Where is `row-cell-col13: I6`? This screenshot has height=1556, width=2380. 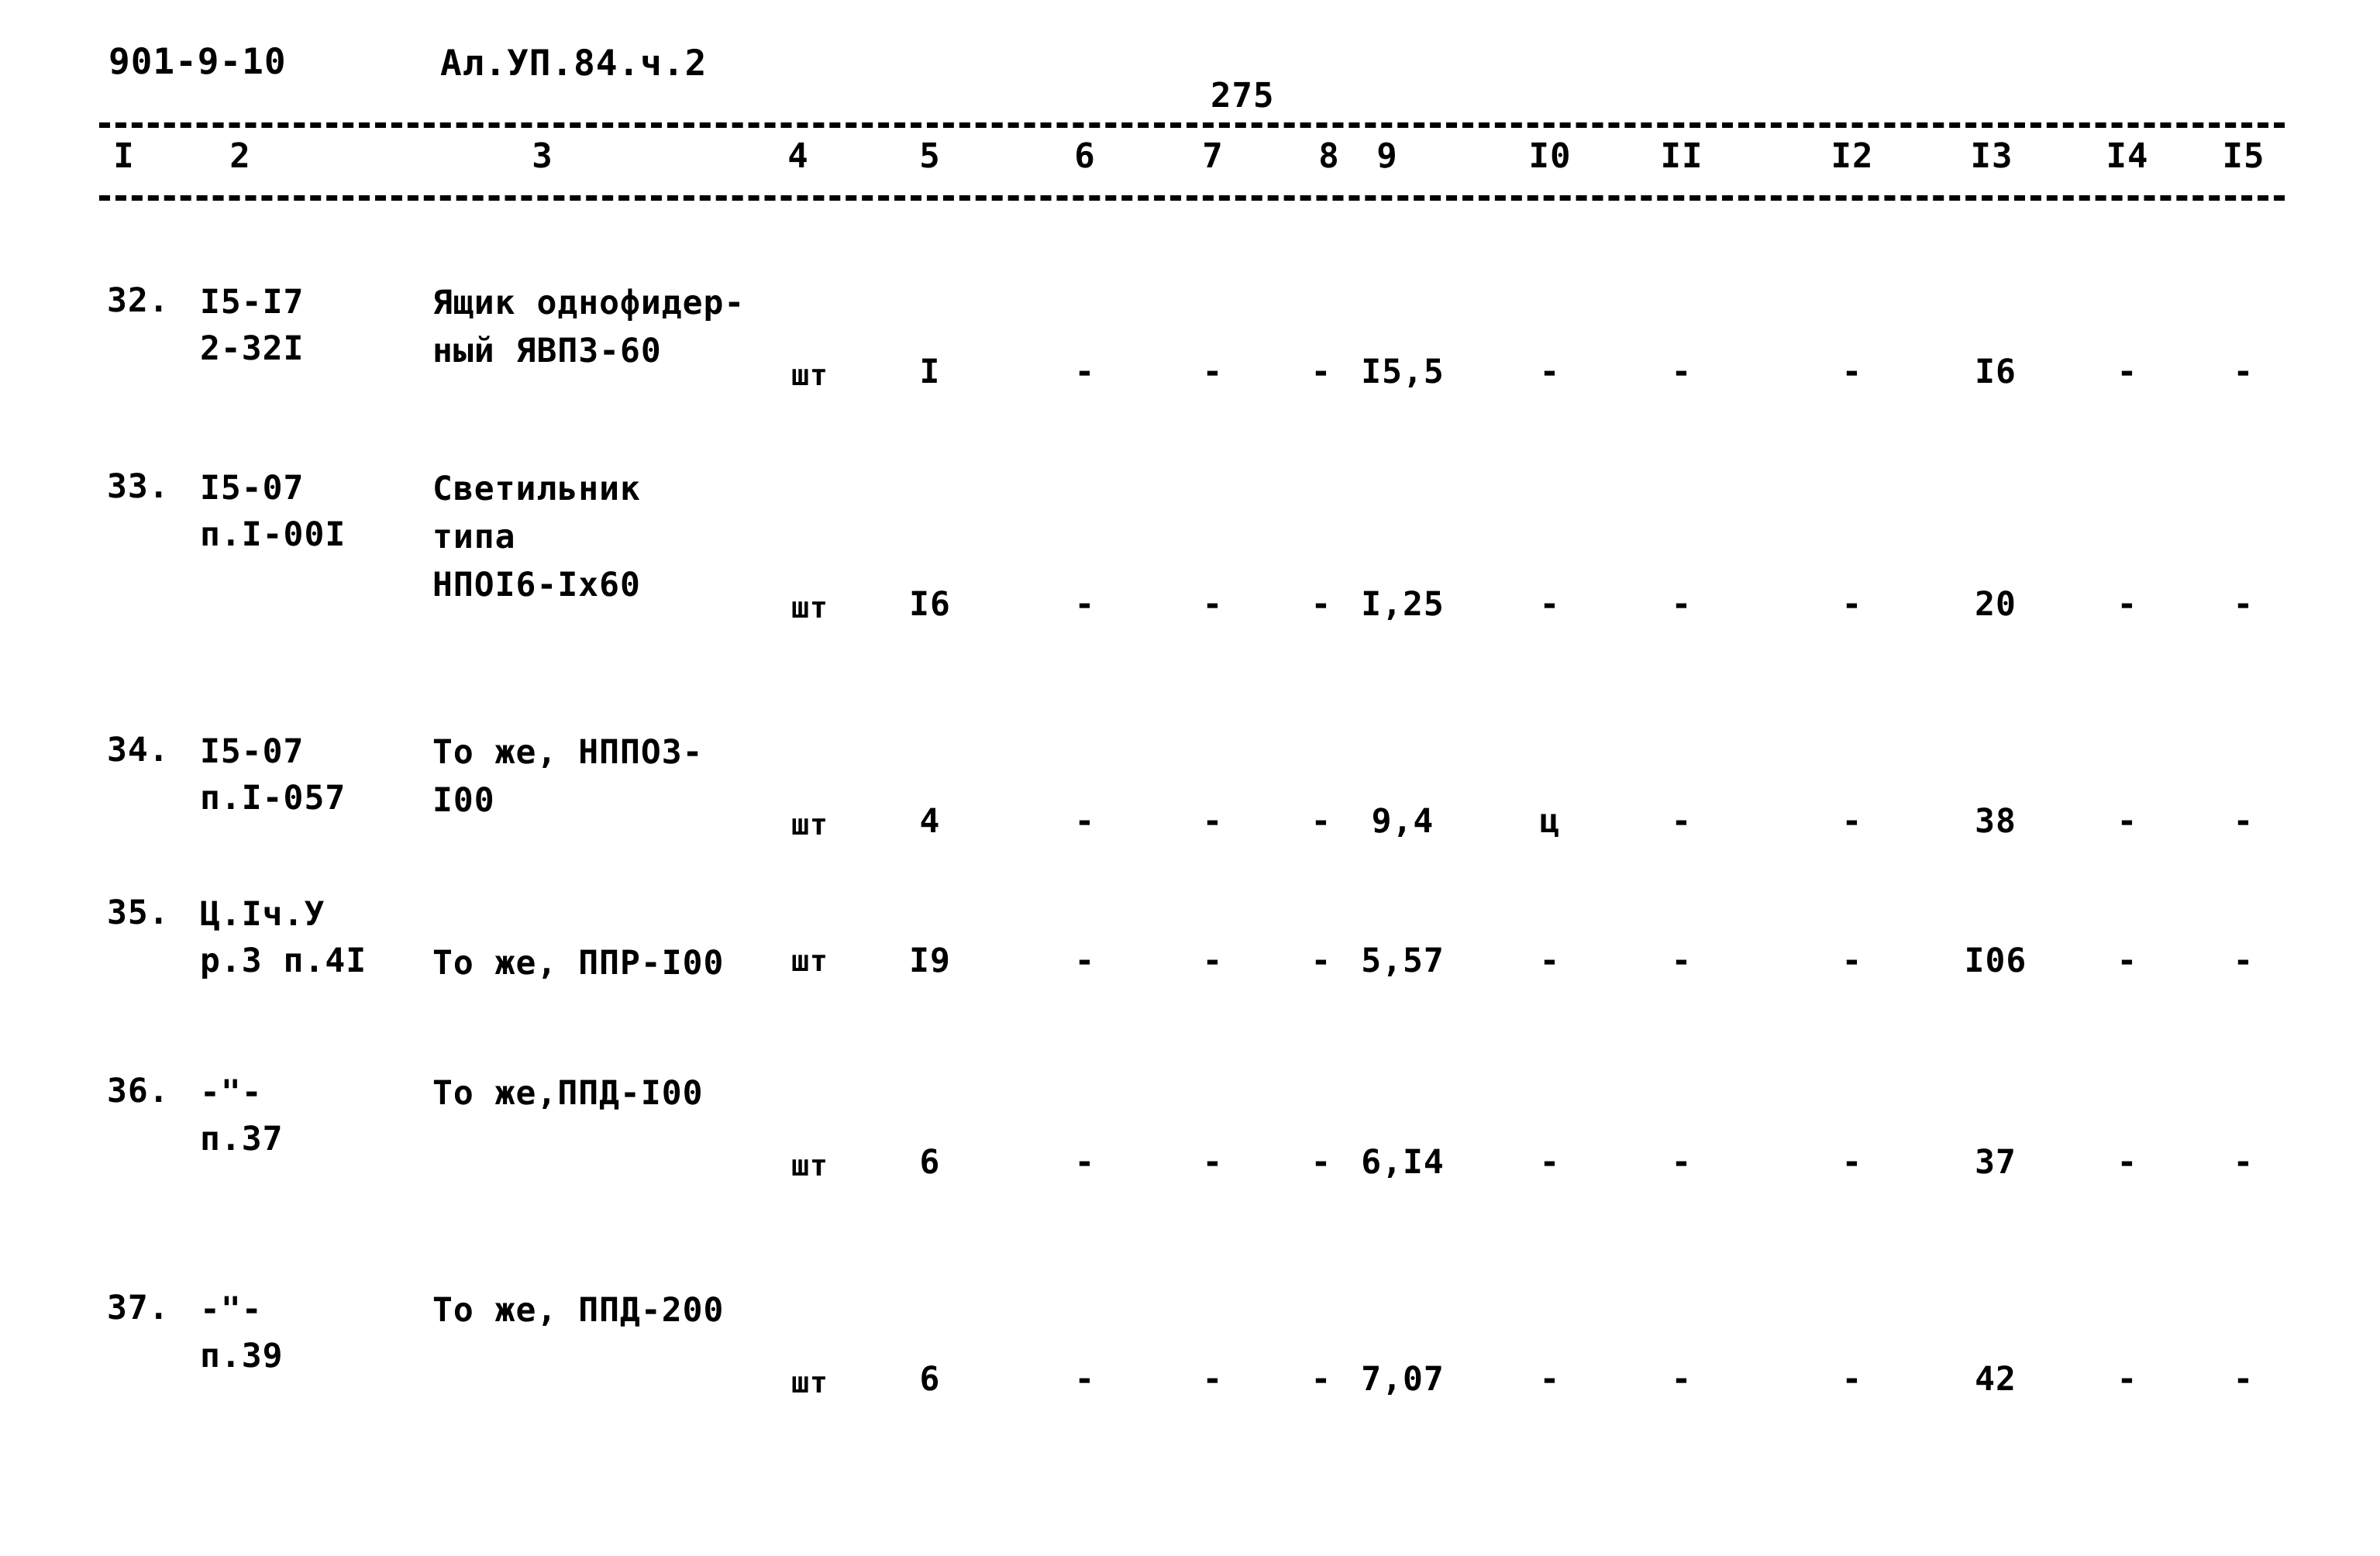 row-cell-col13: I6 is located at coordinates (1996, 372).